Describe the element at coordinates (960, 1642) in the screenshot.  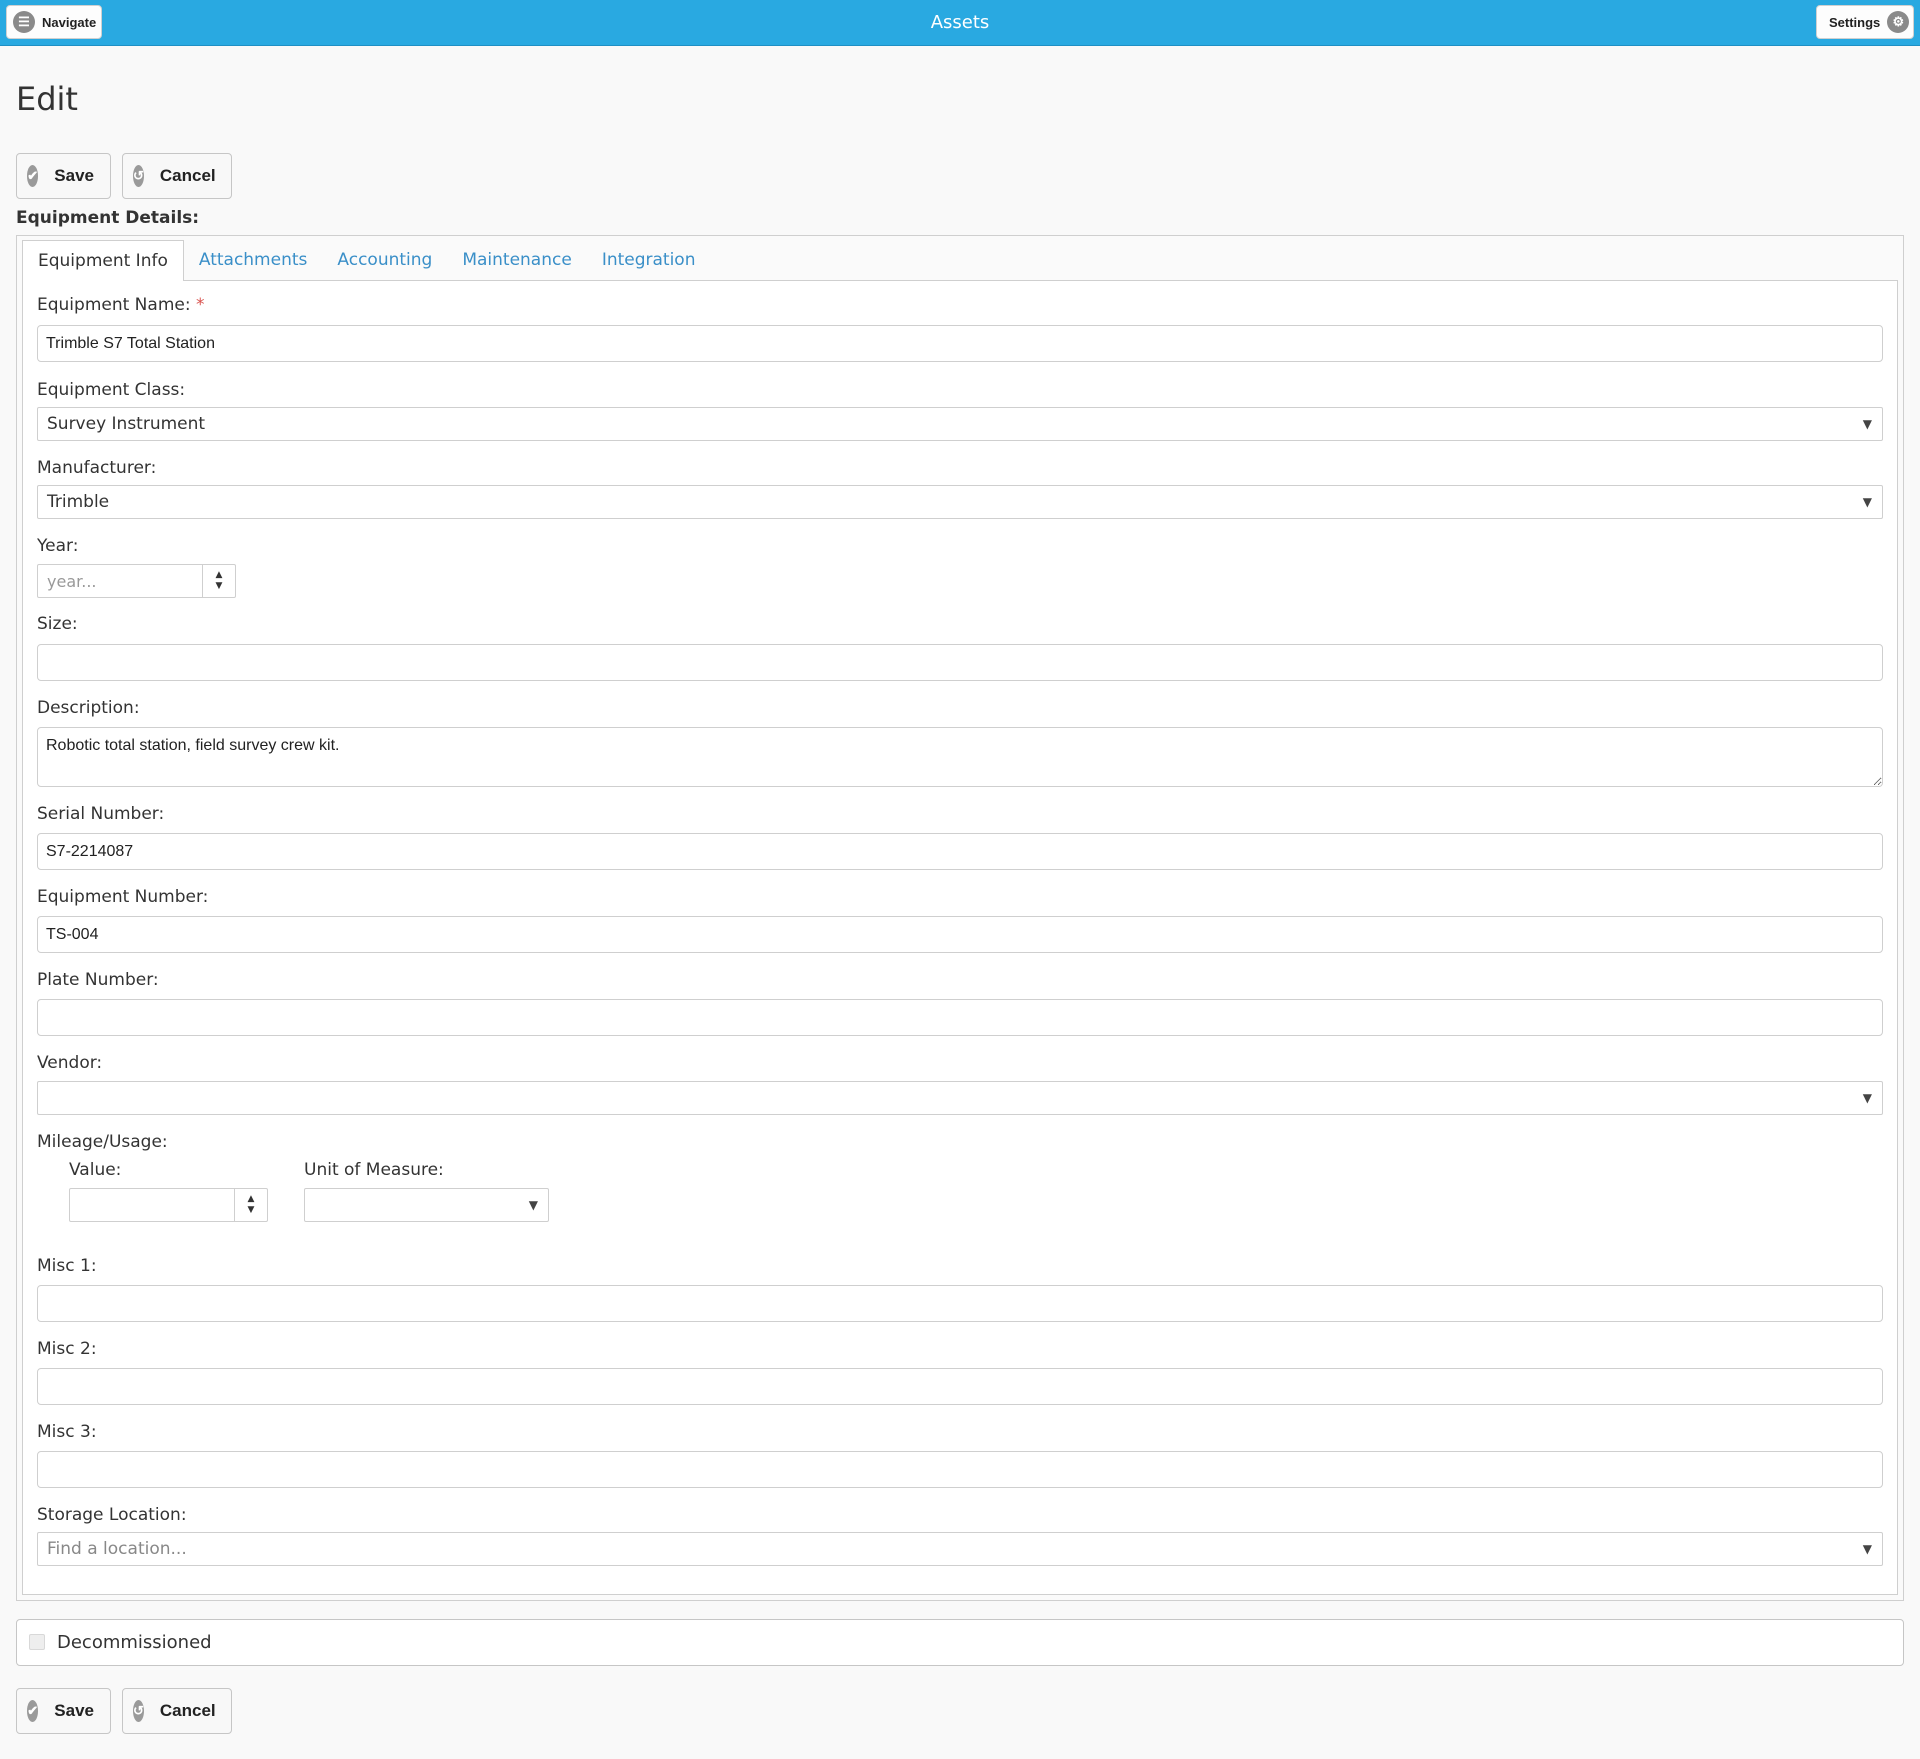
I see `decommissioned-panel: Decommissioned` at that location.